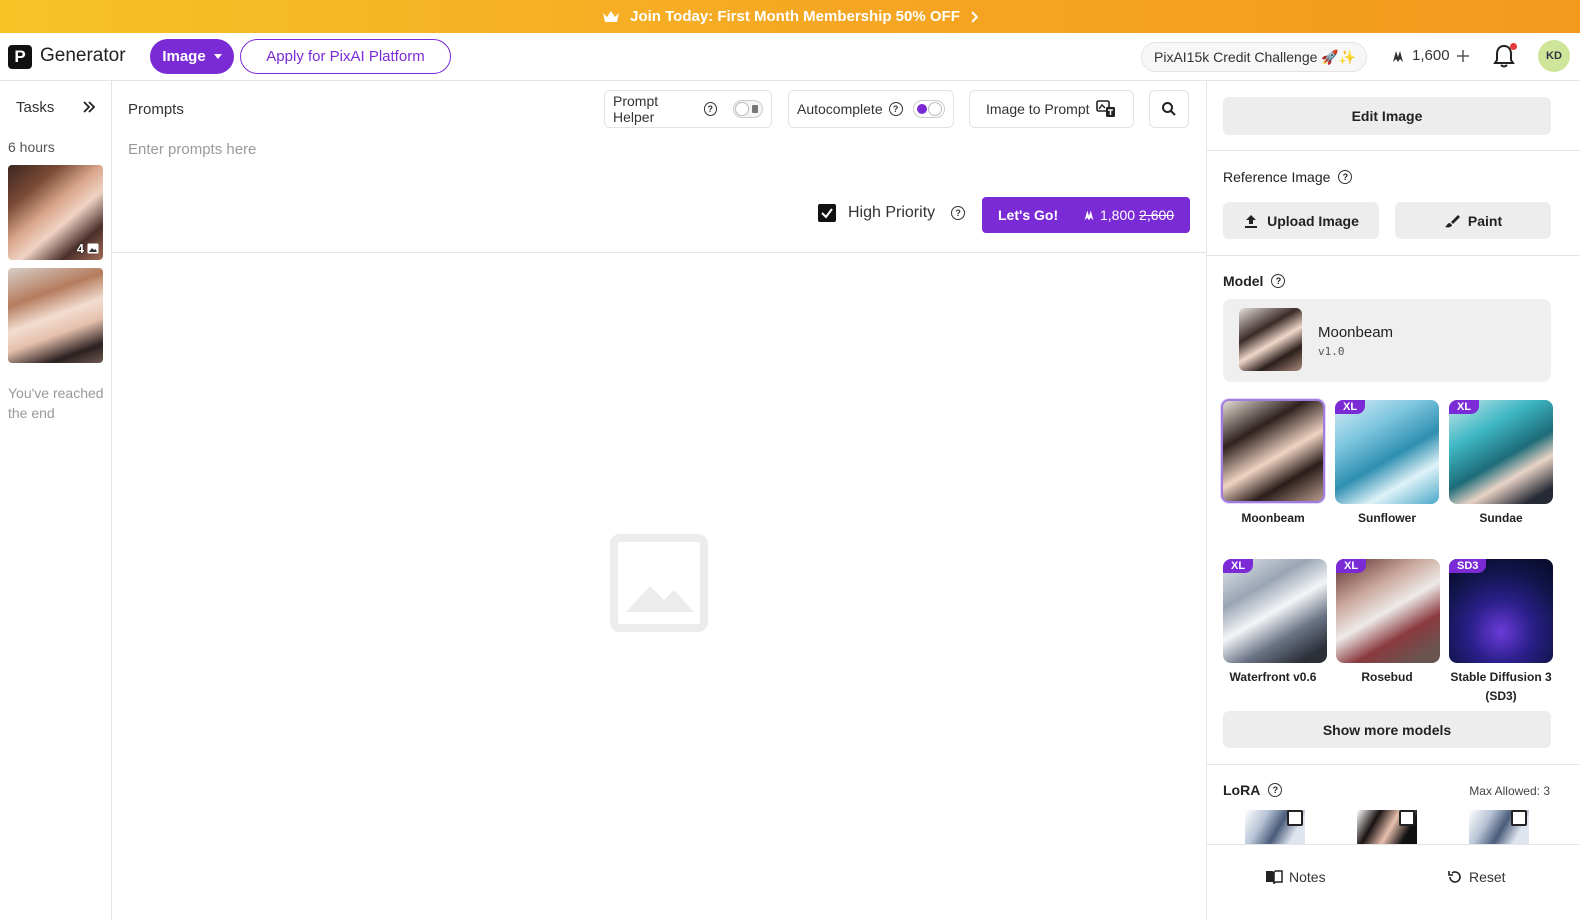 This screenshot has height=920, width=1580. I want to click on high-priority-option: High Priority ?, so click(892, 213).